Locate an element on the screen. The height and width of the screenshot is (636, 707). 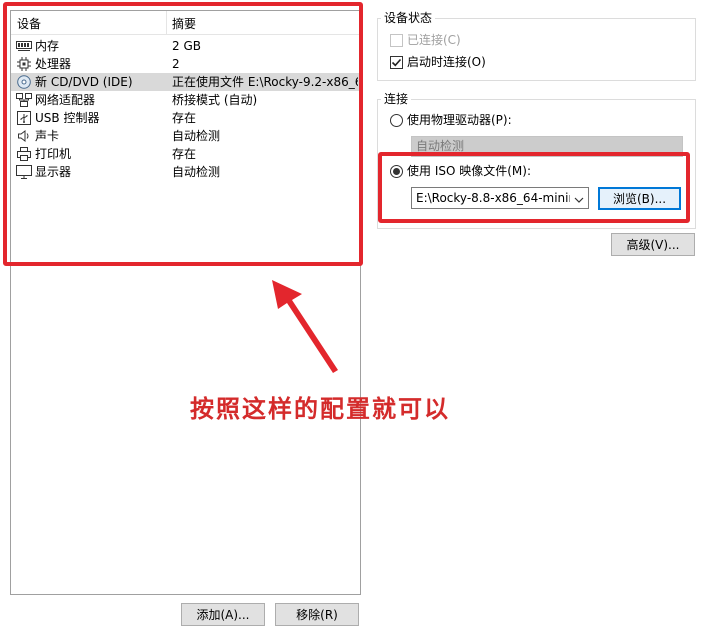
radio-unselected-icon is located at coordinates (396, 120).